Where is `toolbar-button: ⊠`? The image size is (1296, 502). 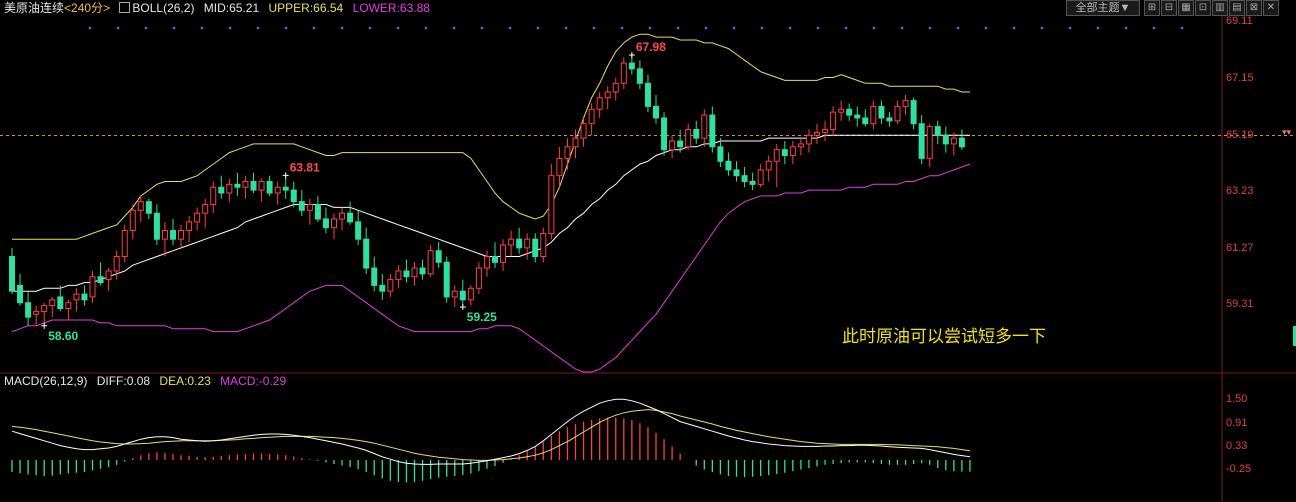
toolbar-button: ⊠ is located at coordinates (1254, 8).